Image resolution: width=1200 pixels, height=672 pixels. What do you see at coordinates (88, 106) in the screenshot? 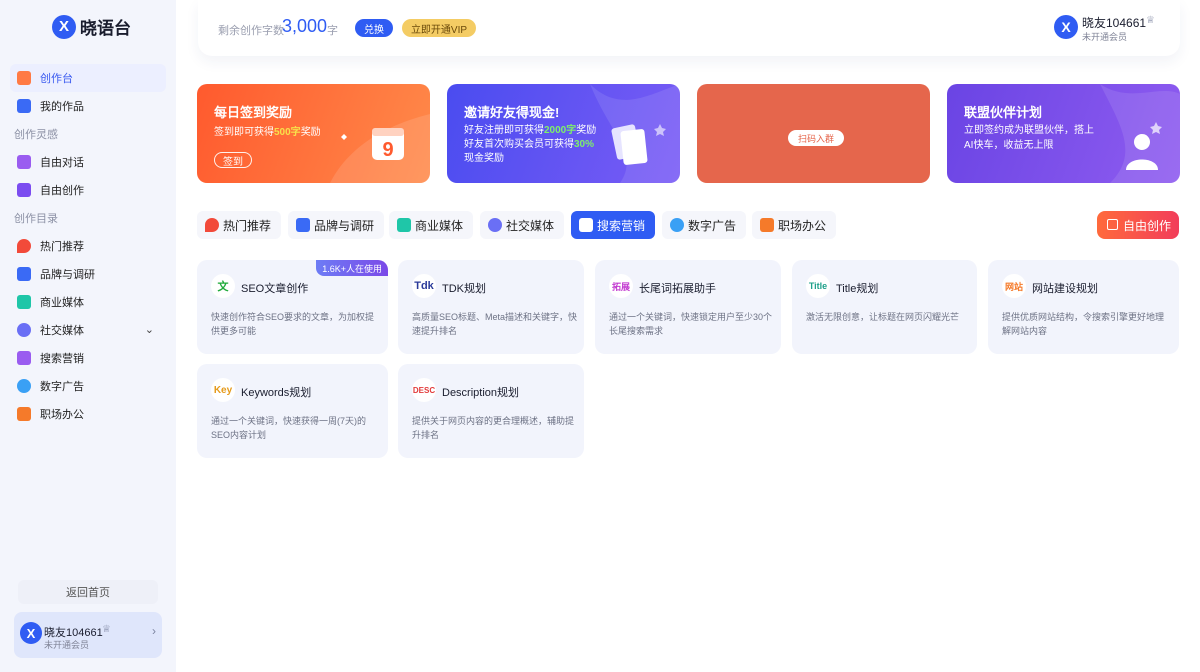
I see `sidebar-item-my-works: 我的作品` at bounding box center [88, 106].